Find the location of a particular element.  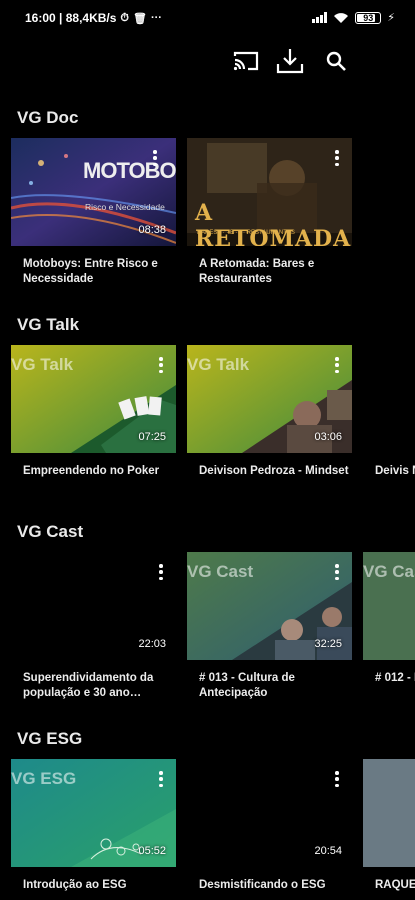

video-duration: 08:38 is located at coordinates (152, 230).